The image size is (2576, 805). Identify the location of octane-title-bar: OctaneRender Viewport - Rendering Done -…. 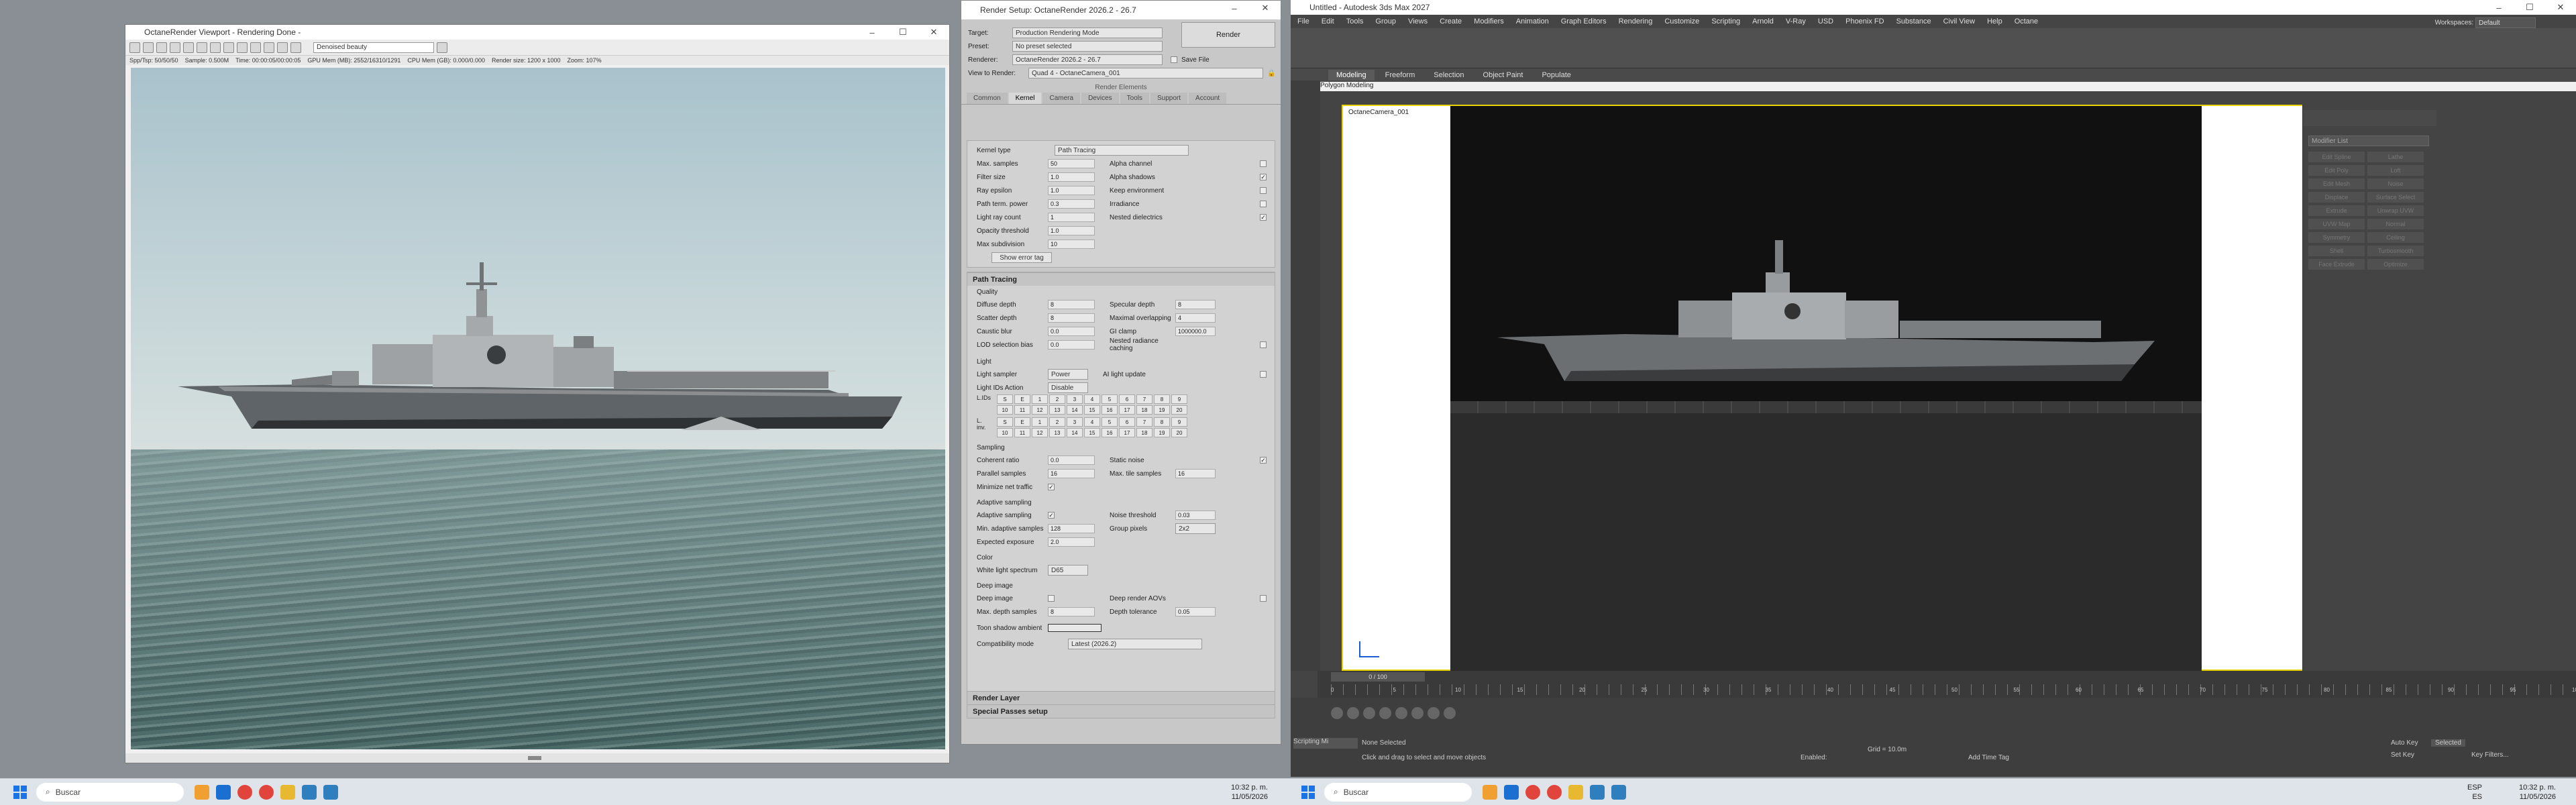
(537, 32).